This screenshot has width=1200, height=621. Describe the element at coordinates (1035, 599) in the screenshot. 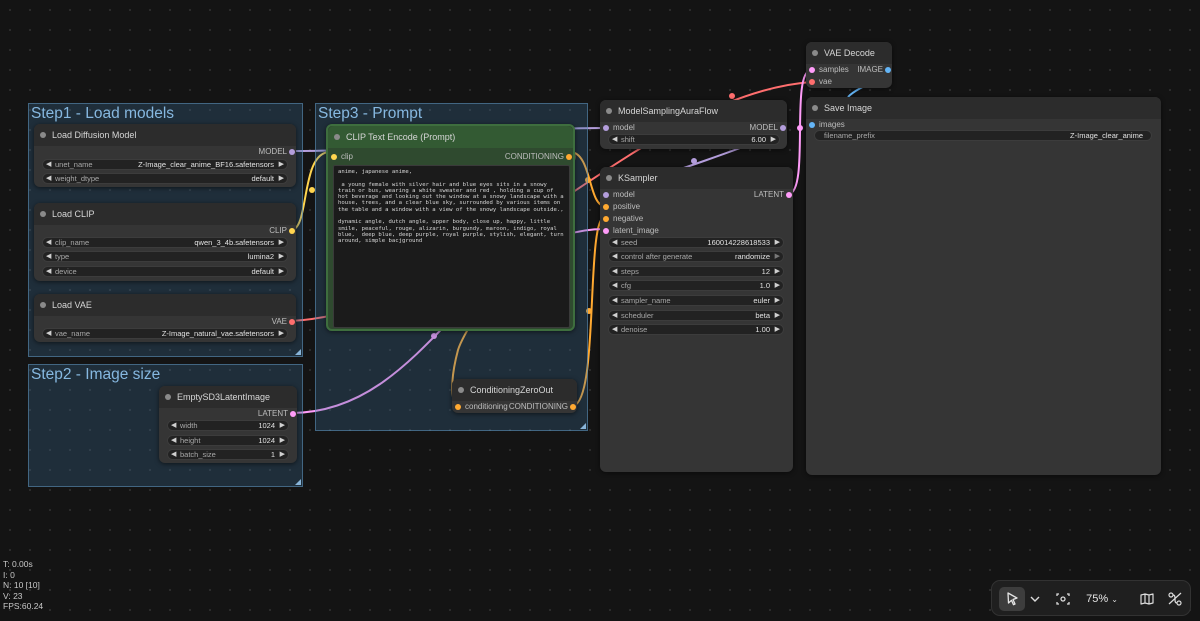

I see `tool-menu-button` at that location.